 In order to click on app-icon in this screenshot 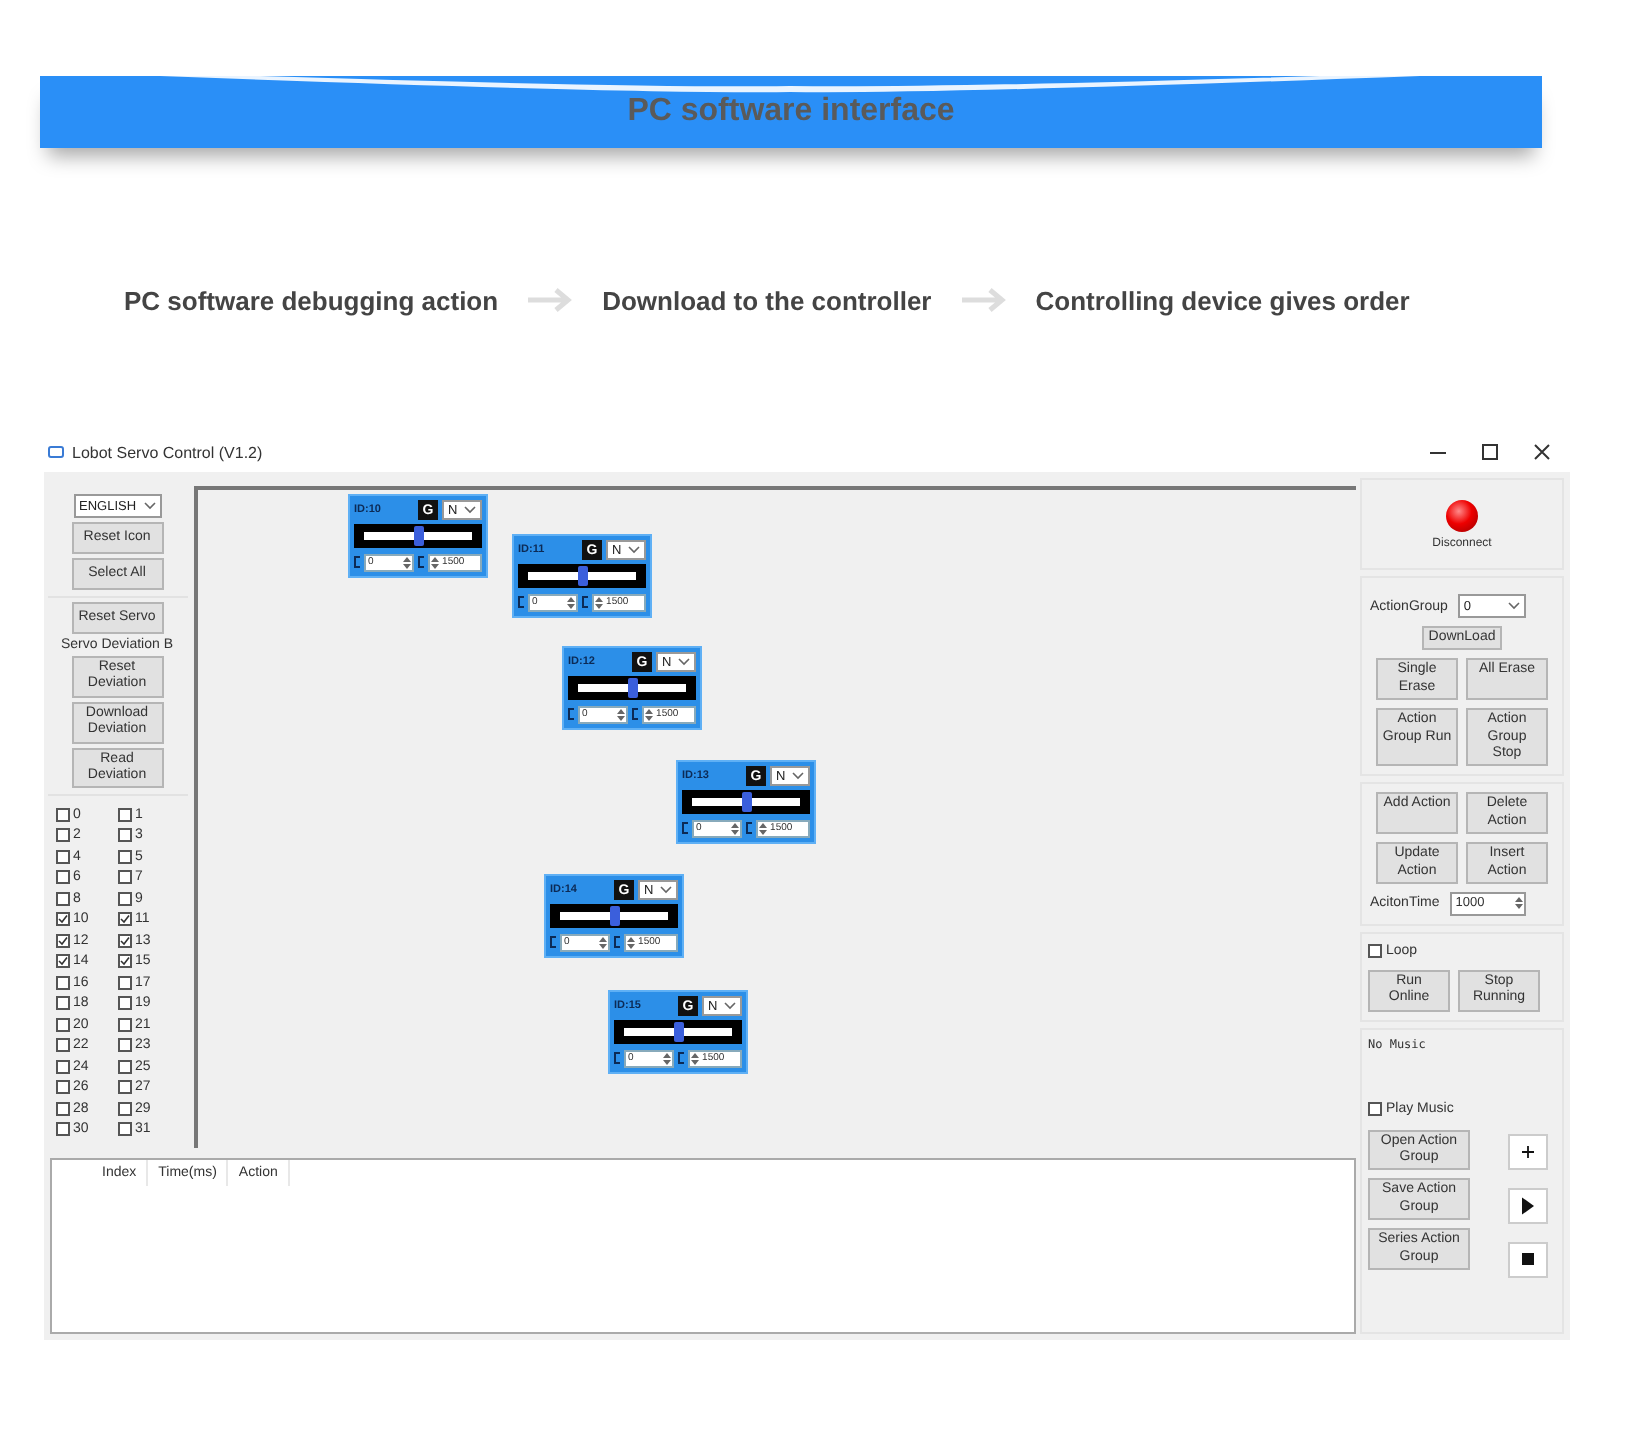, I will do `click(56, 452)`.